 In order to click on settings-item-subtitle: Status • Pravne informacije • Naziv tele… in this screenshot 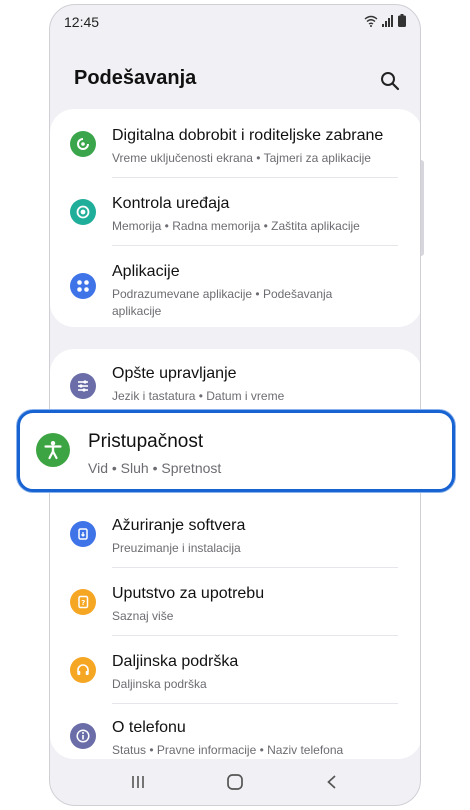, I will do `click(228, 750)`.